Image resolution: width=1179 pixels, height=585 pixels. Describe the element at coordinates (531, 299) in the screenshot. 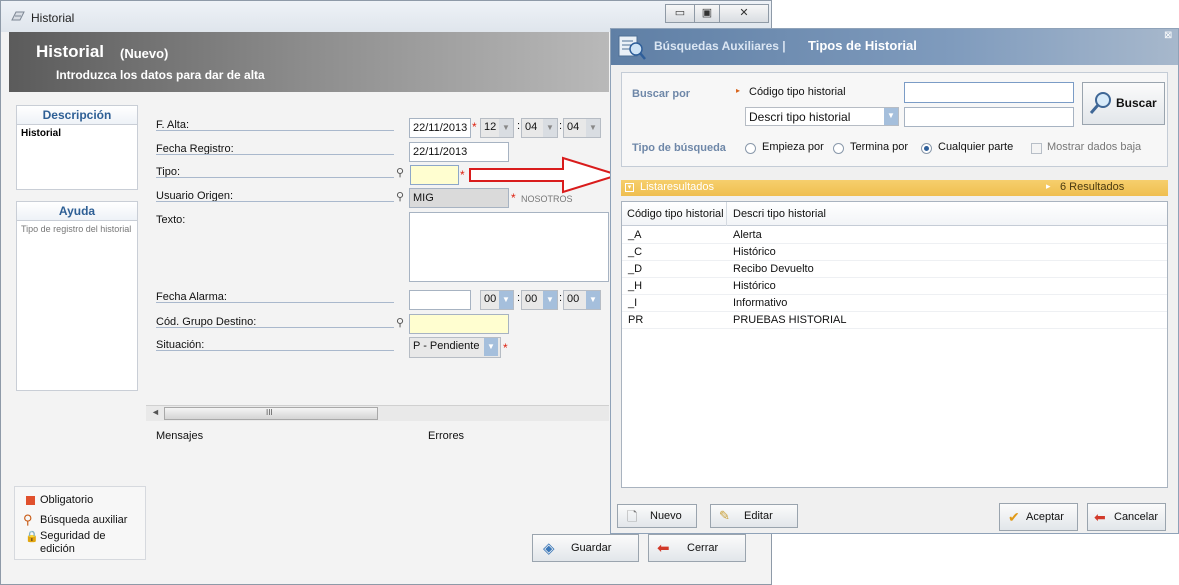

I see `fecha-alarma-minute-value: 00` at that location.